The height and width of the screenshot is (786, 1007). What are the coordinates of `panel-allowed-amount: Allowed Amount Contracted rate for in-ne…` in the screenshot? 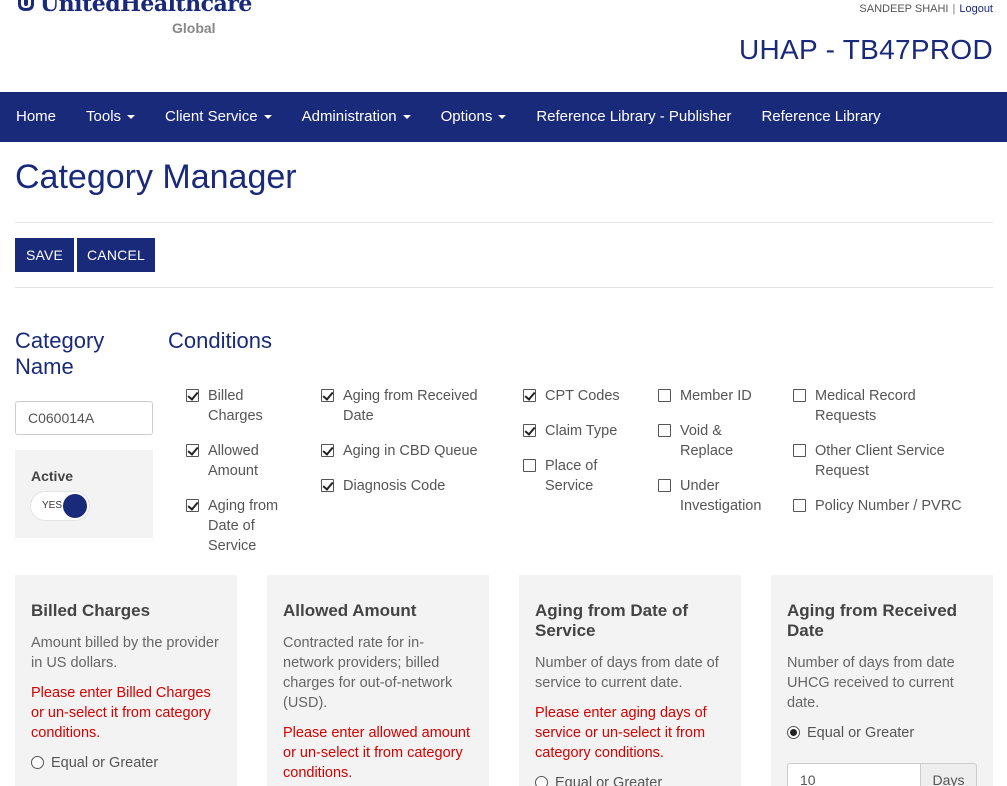 It's located at (378, 680).